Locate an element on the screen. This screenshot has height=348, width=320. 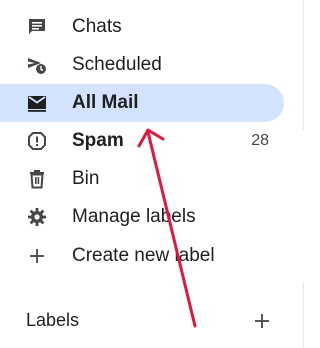
sidebar-item-scheduled: Scheduled is located at coordinates (142, 65).